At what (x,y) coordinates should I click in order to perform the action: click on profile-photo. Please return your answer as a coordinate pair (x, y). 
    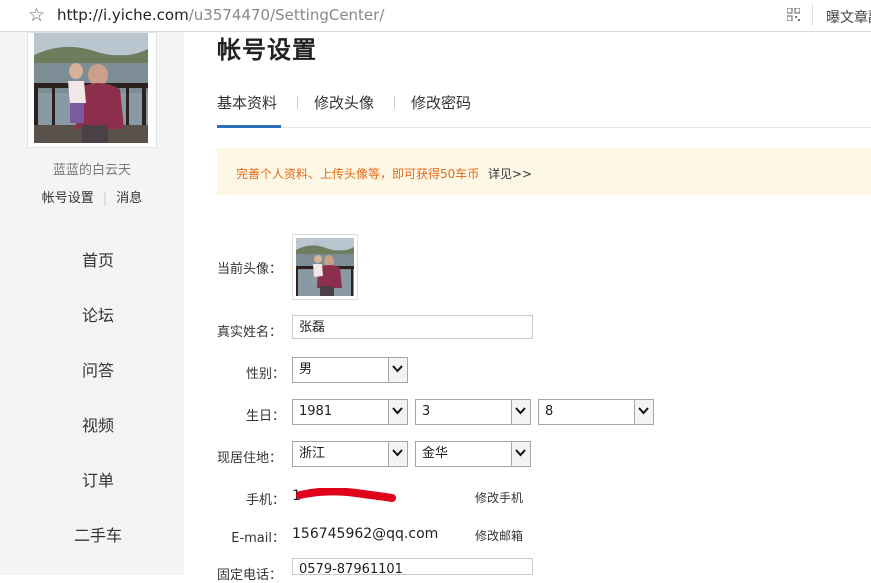
    Looking at the image, I should click on (91, 88).